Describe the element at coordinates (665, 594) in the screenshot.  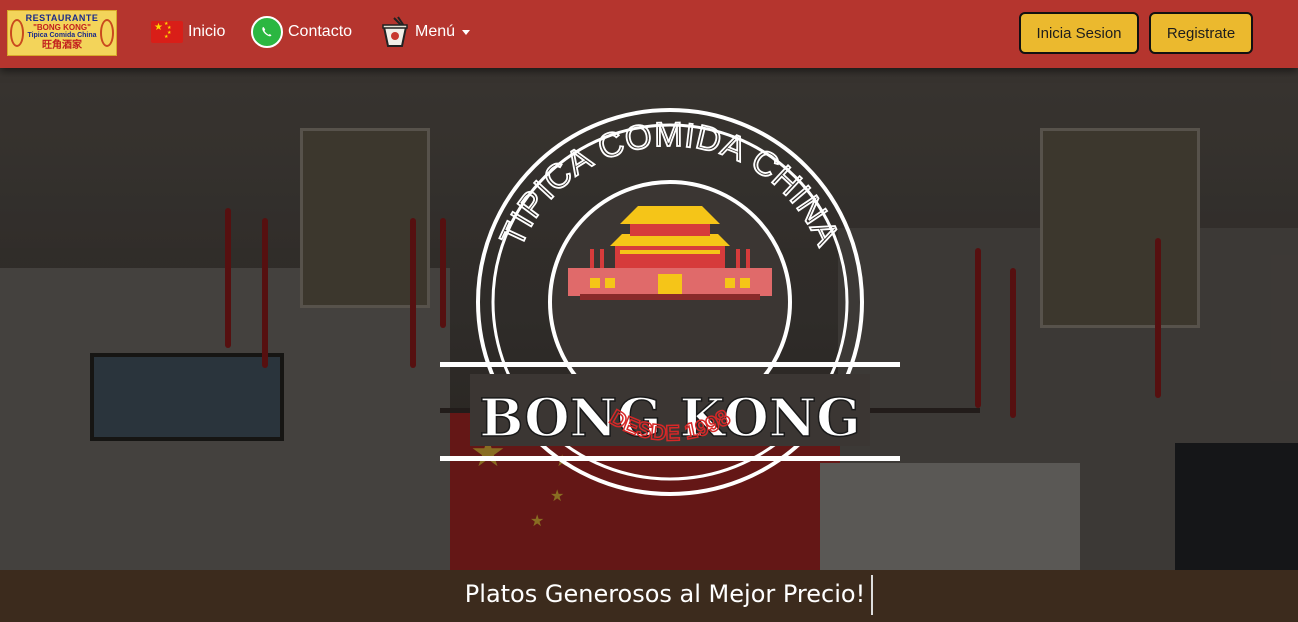
I see `tagline-text: Platos Generosos al Mejor Precio!` at that location.